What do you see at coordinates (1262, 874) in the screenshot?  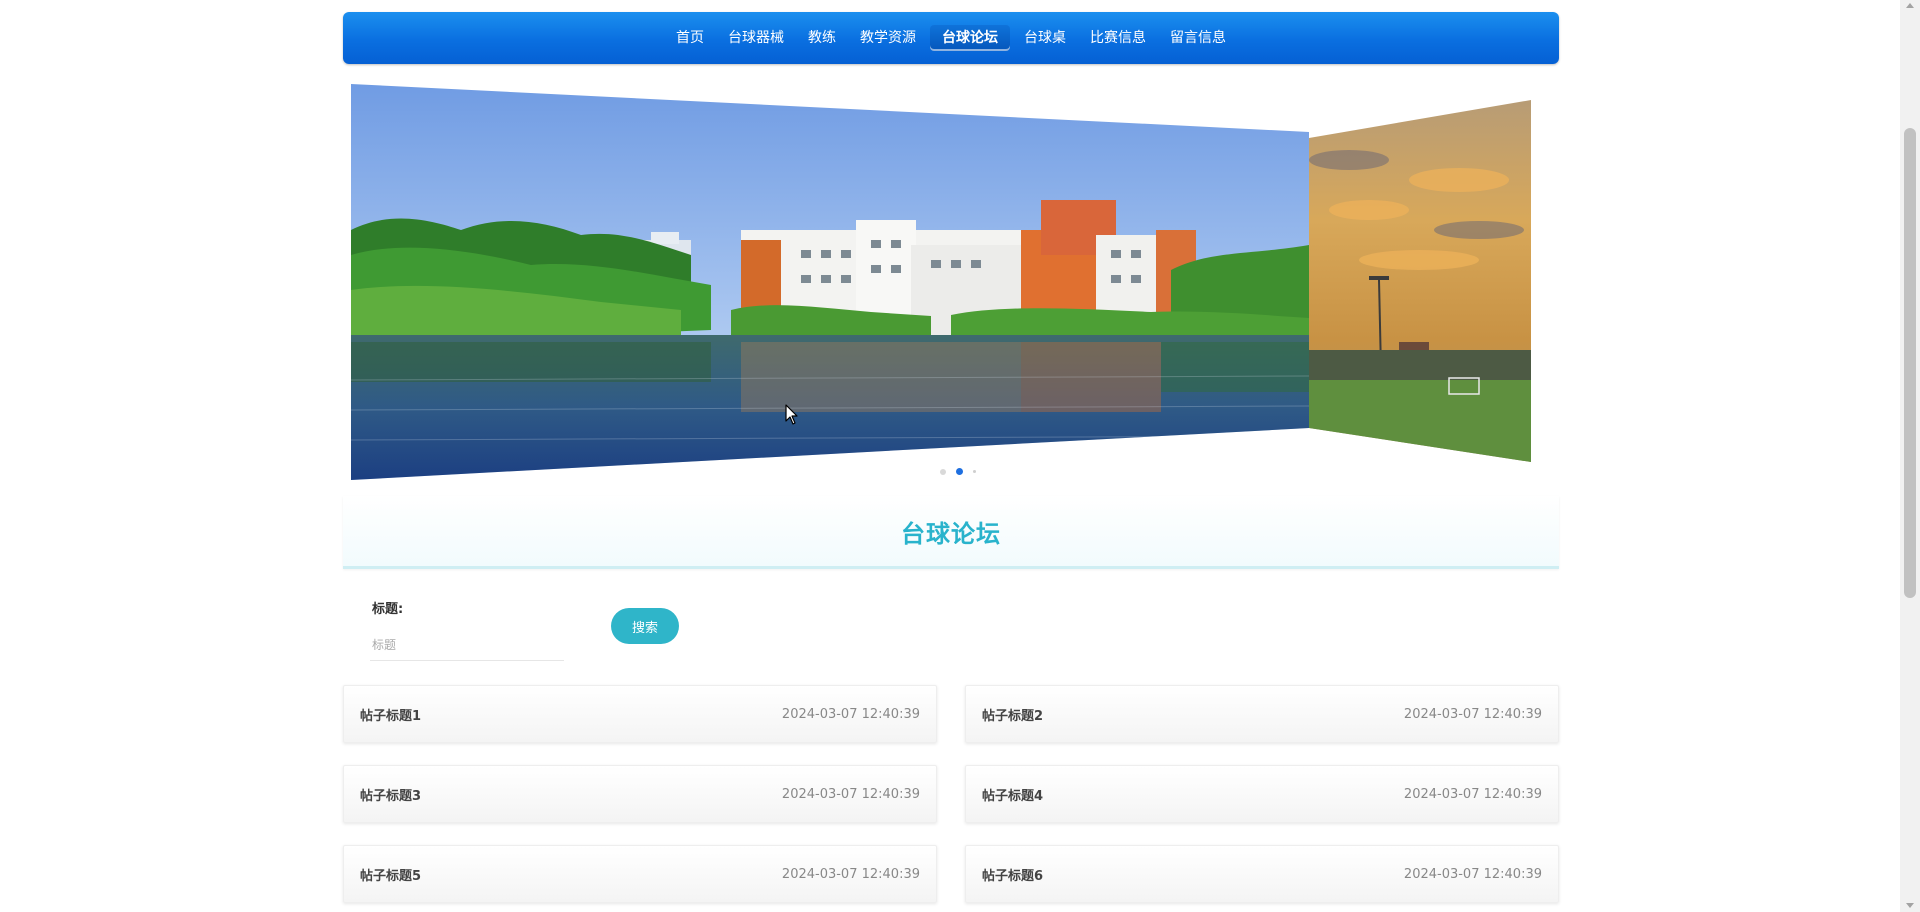 I see `post-card-6: 帖子标题6 2024-03-07 12:40:39` at bounding box center [1262, 874].